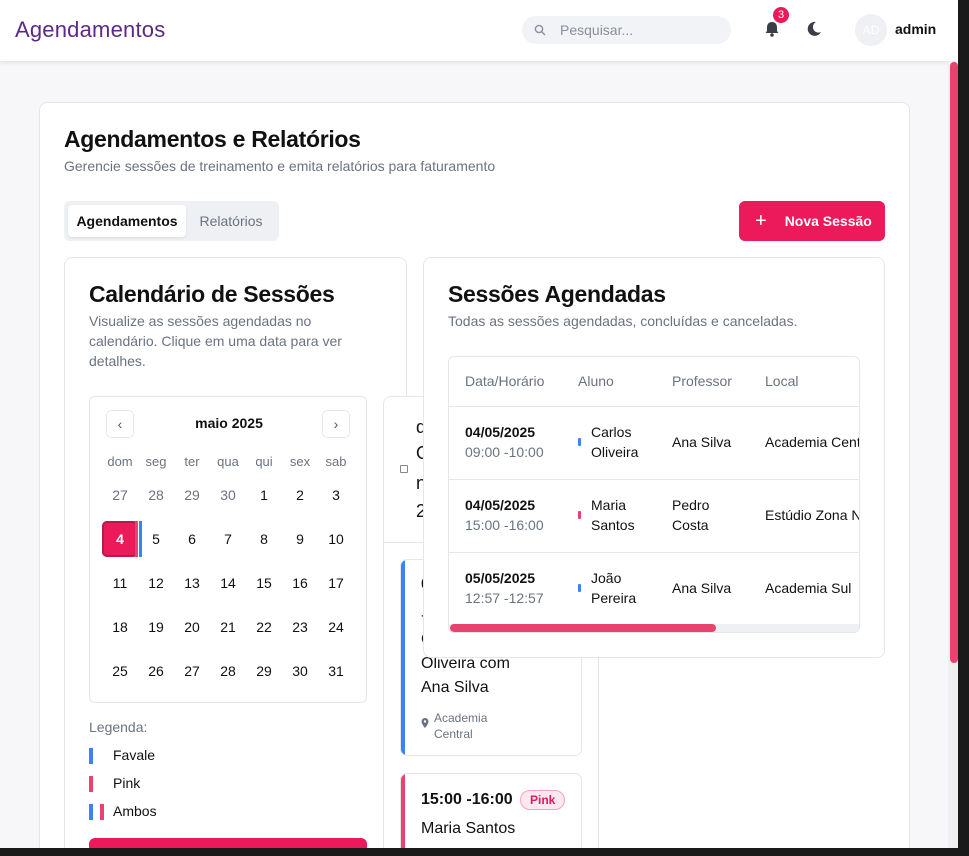 The image size is (969, 856). I want to click on event-text: Ana Silva, so click(455, 687).